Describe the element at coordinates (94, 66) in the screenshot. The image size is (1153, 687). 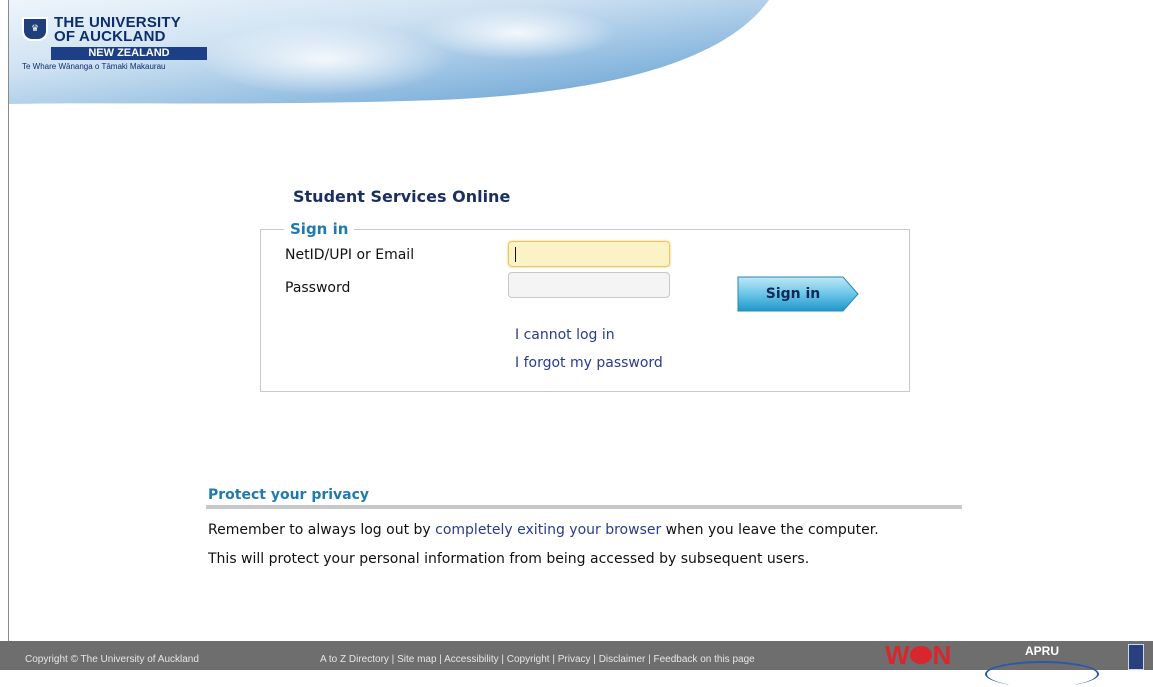
I see `logo-maori-name: Te Whare Wānanga o Tāmaki Makaurau` at that location.